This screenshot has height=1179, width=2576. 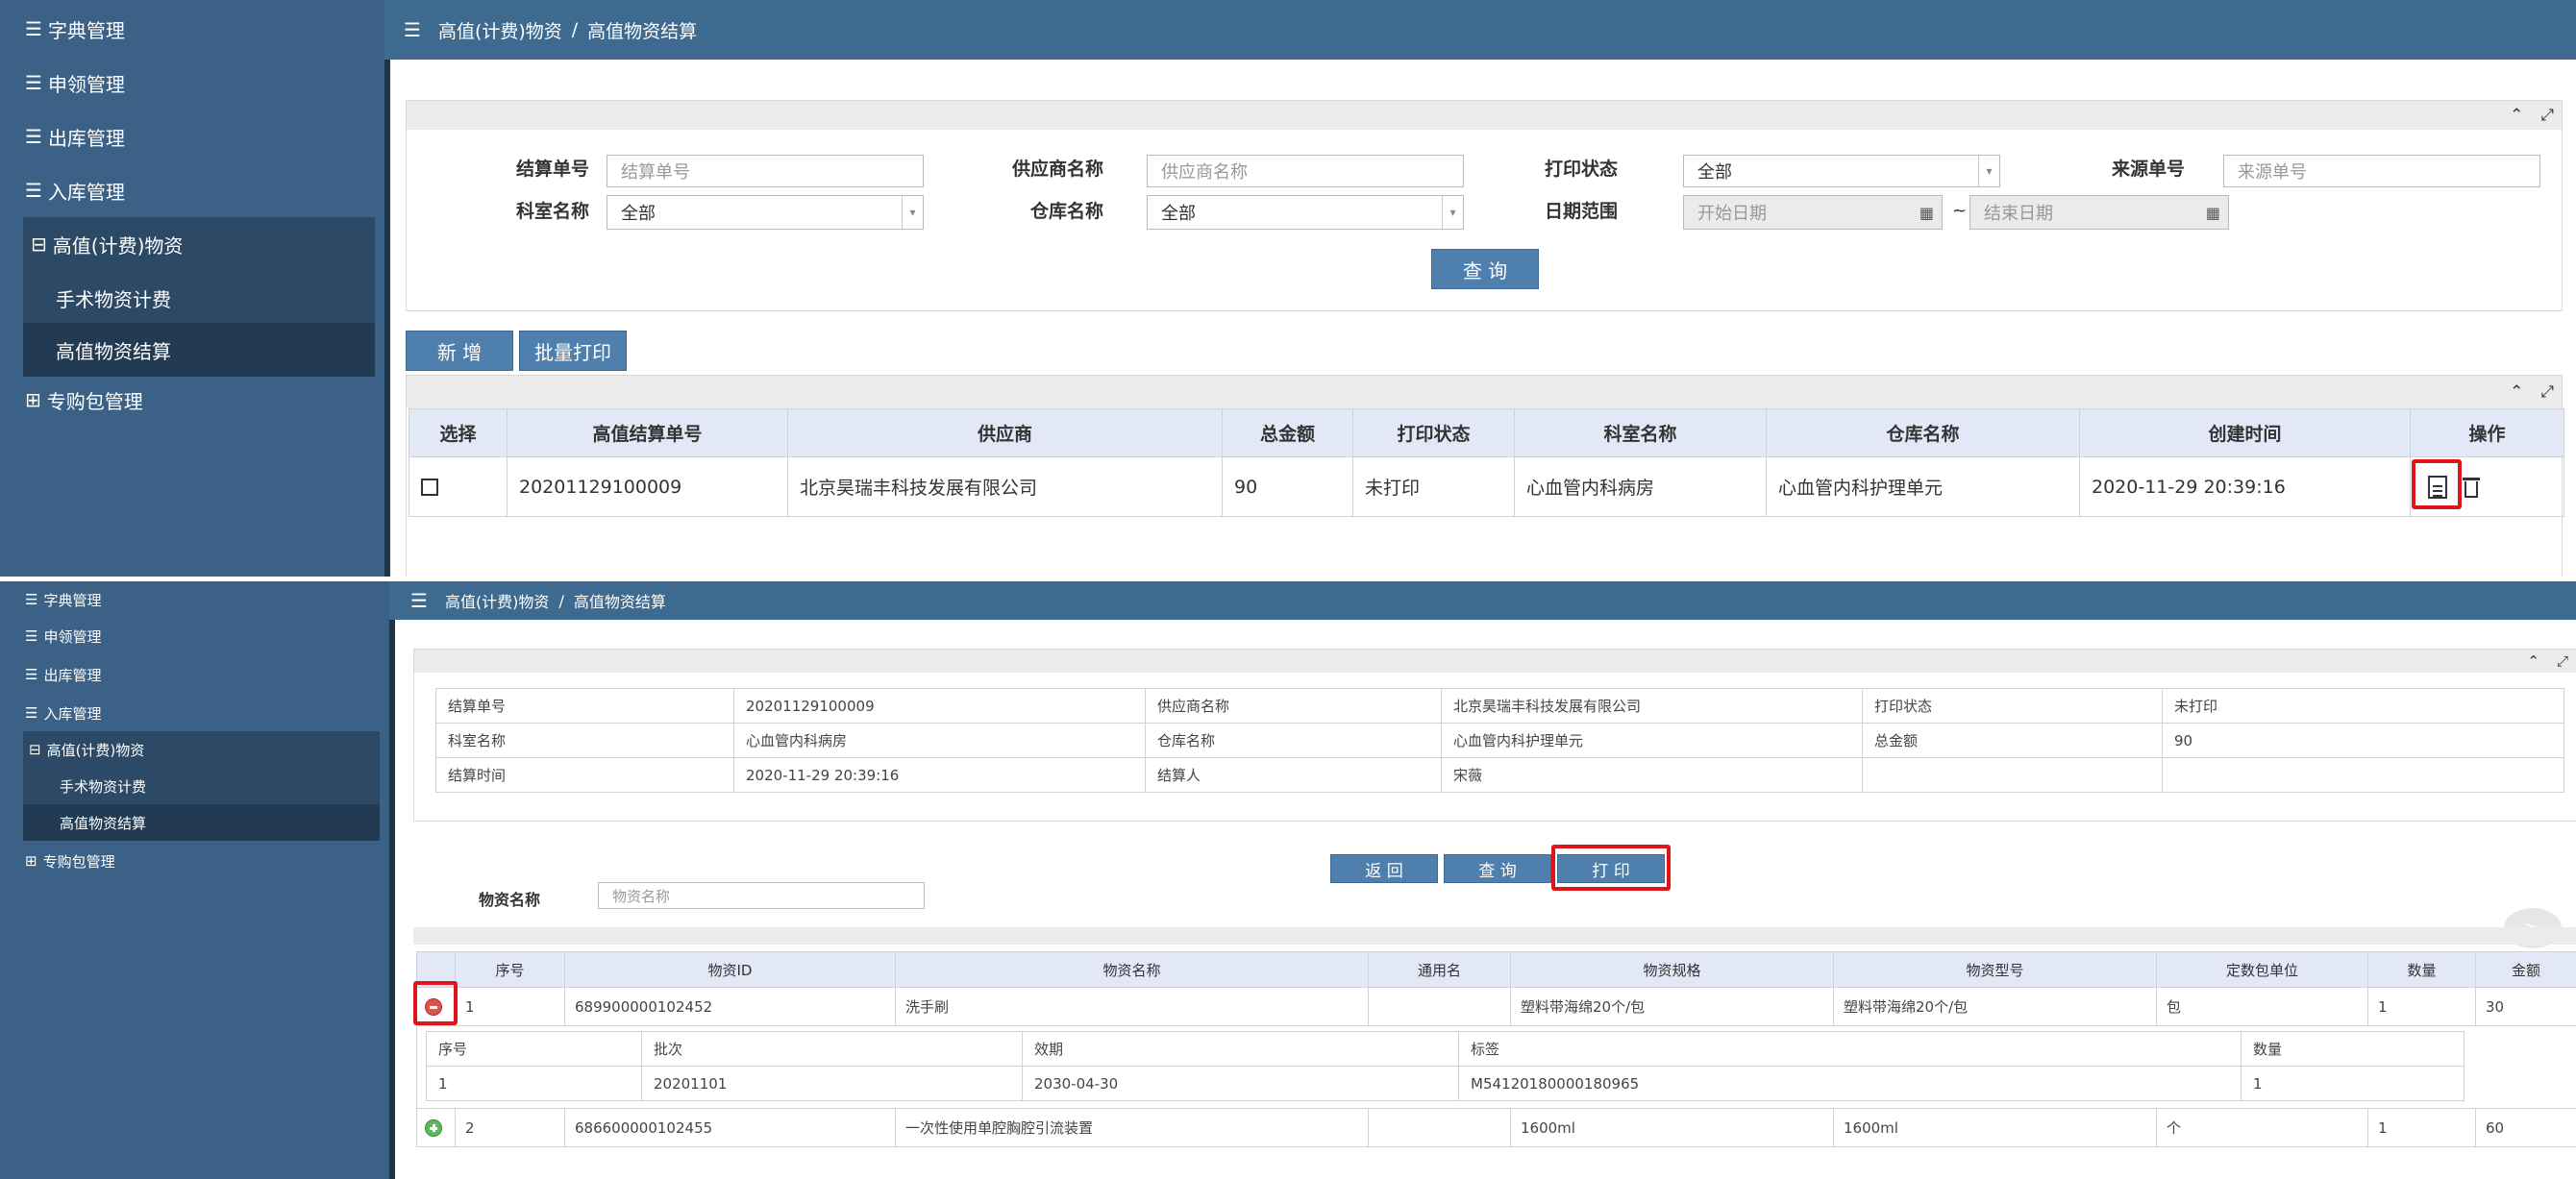 What do you see at coordinates (2018, 214) in the screenshot?
I see `end-date-placeholder: 结束日期` at bounding box center [2018, 214].